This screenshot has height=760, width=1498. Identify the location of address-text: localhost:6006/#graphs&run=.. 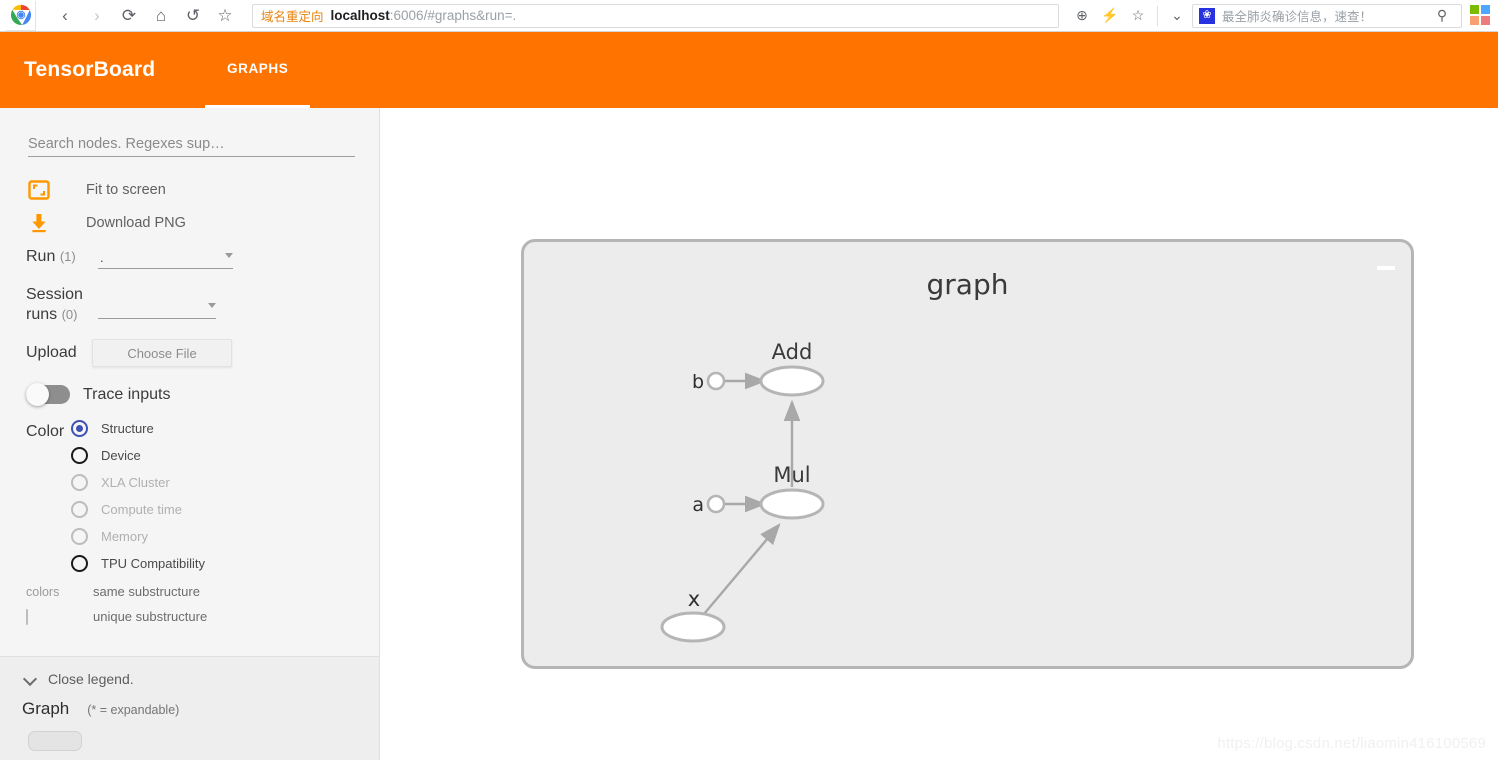
(424, 15).